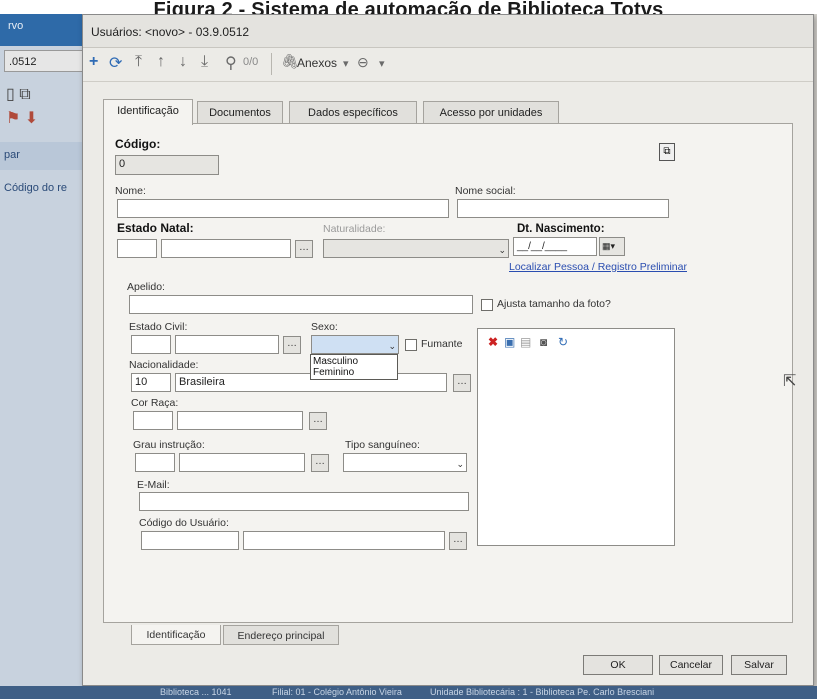 The width and height of the screenshot is (817, 699). Describe the element at coordinates (790, 381) in the screenshot. I see `mouse-cursor-icon: ⇱` at that location.